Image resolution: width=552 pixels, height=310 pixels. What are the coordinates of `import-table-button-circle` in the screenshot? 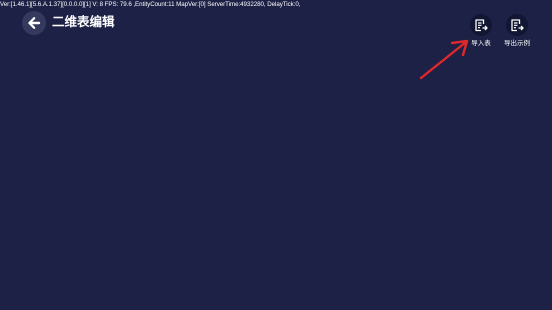 It's located at (481, 25).